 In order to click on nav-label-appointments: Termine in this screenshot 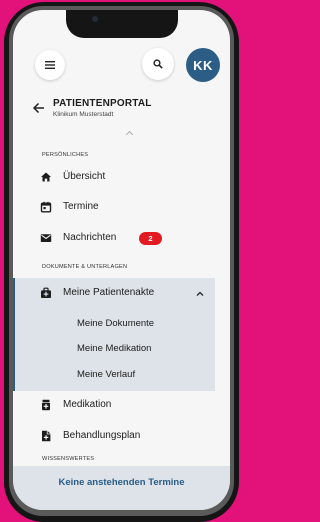, I will do `click(81, 206)`.